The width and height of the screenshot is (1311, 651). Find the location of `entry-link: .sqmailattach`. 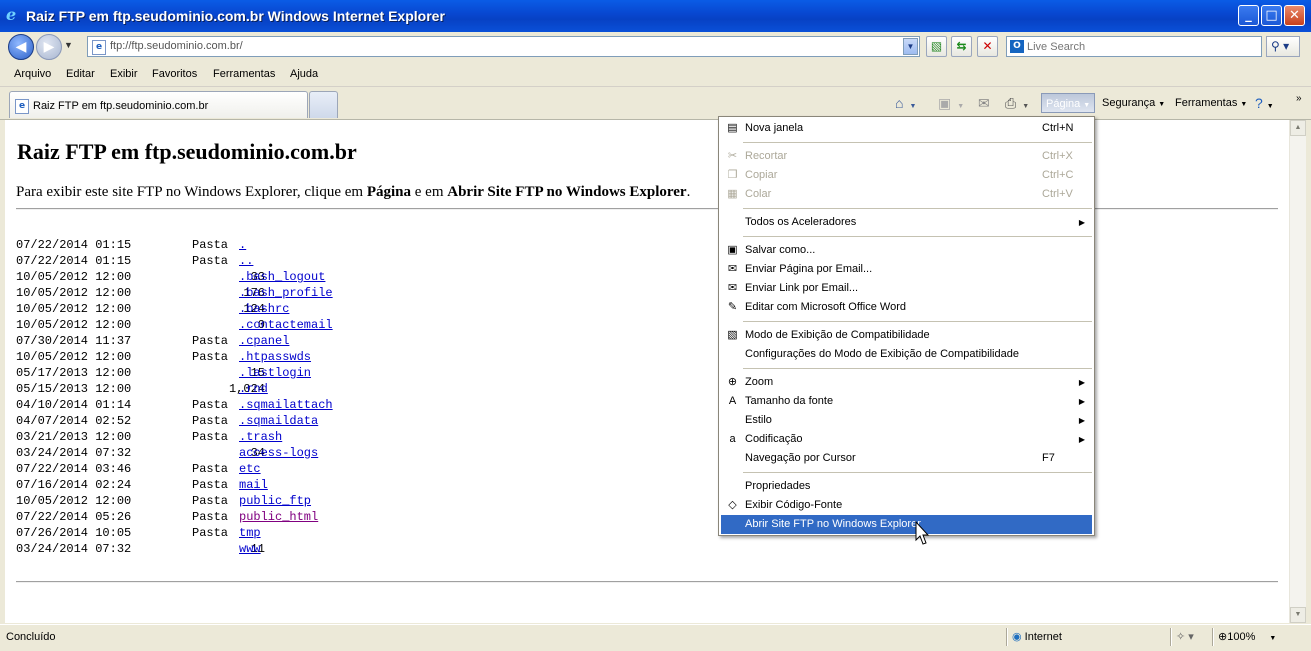

entry-link: .sqmailattach is located at coordinates (286, 405).